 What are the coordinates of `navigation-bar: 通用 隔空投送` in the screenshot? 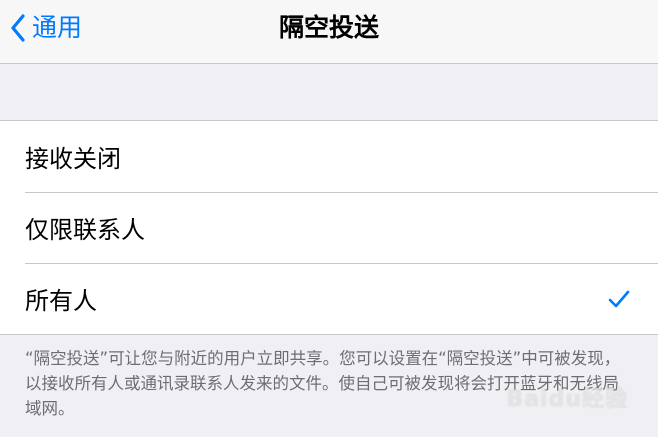 It's located at (329, 32).